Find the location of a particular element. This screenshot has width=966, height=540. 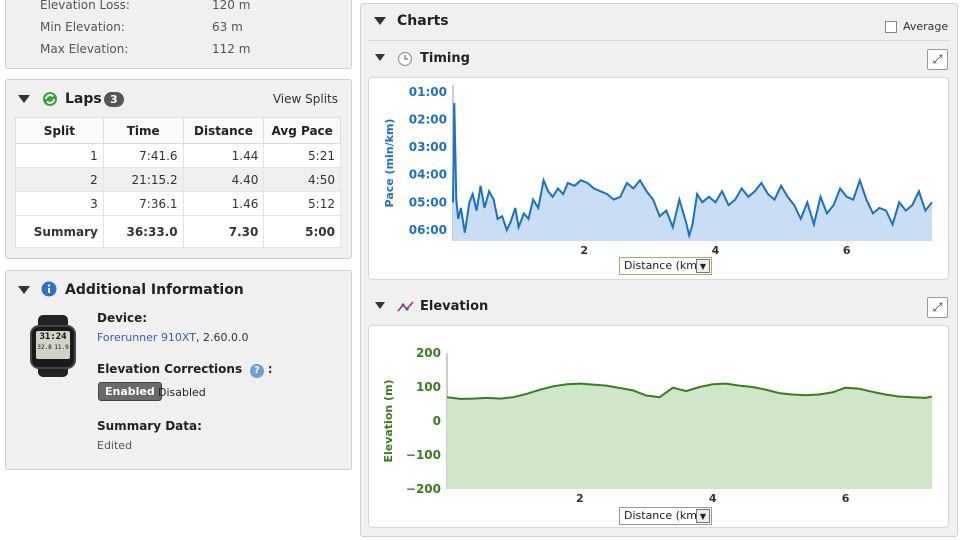

summary-data-label: Summary Data: is located at coordinates (149, 426).